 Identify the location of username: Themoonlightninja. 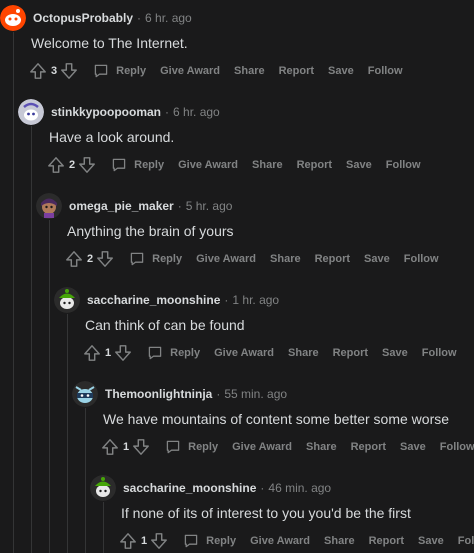
(158, 394).